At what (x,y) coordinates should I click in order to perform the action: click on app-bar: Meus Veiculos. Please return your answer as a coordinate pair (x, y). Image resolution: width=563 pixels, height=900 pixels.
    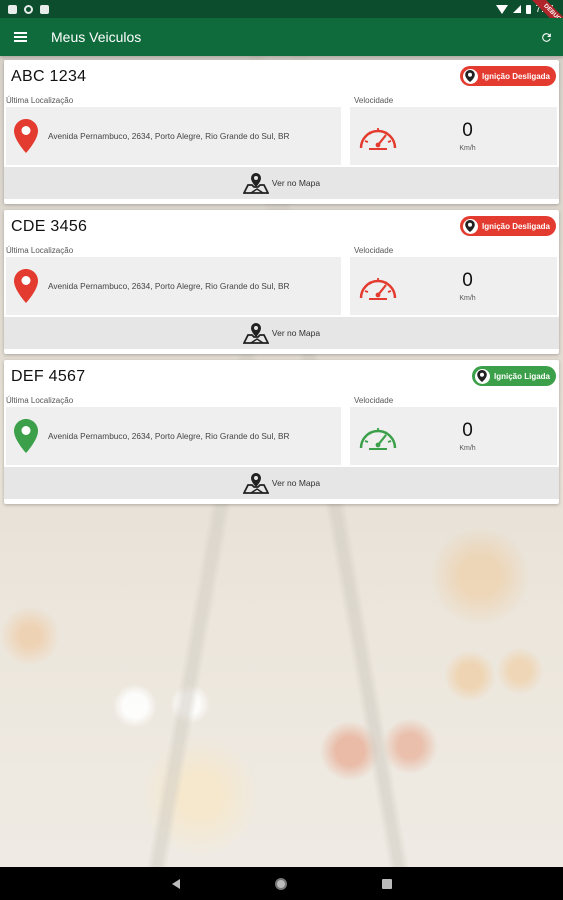
    Looking at the image, I should click on (281, 37).